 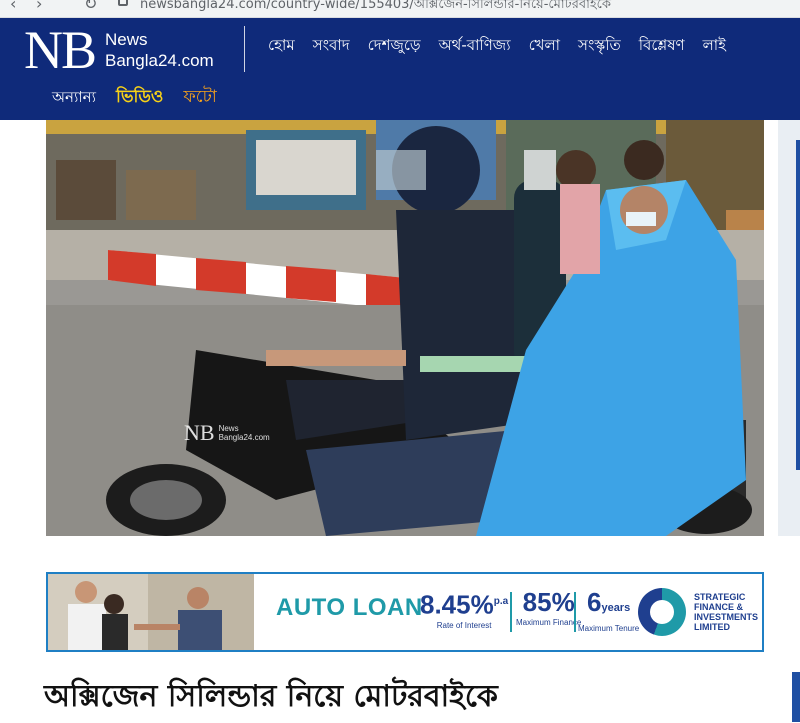 I want to click on article-headline: অক্সিজেন সিলিন্ডার নিয়ে মোটরবাইকে, so click(x=271, y=696).